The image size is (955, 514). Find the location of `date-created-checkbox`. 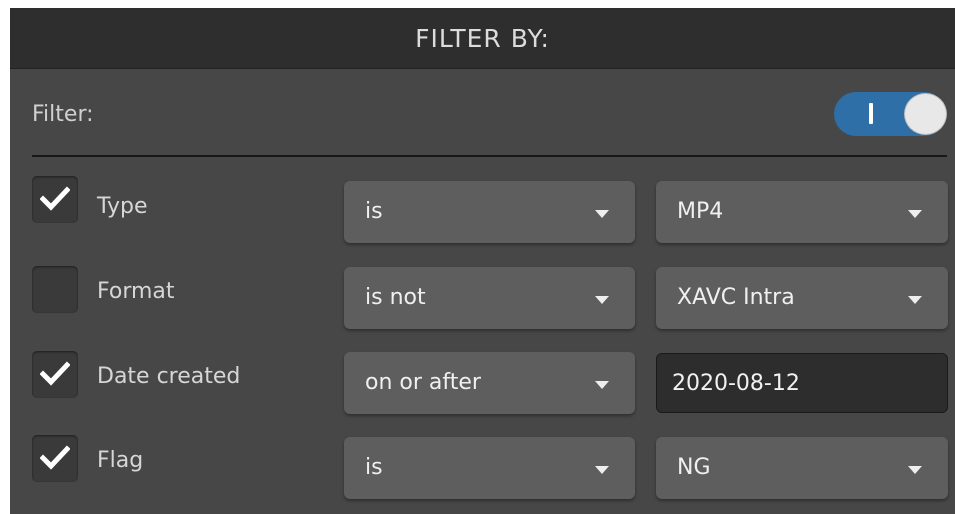

date-created-checkbox is located at coordinates (55, 374).